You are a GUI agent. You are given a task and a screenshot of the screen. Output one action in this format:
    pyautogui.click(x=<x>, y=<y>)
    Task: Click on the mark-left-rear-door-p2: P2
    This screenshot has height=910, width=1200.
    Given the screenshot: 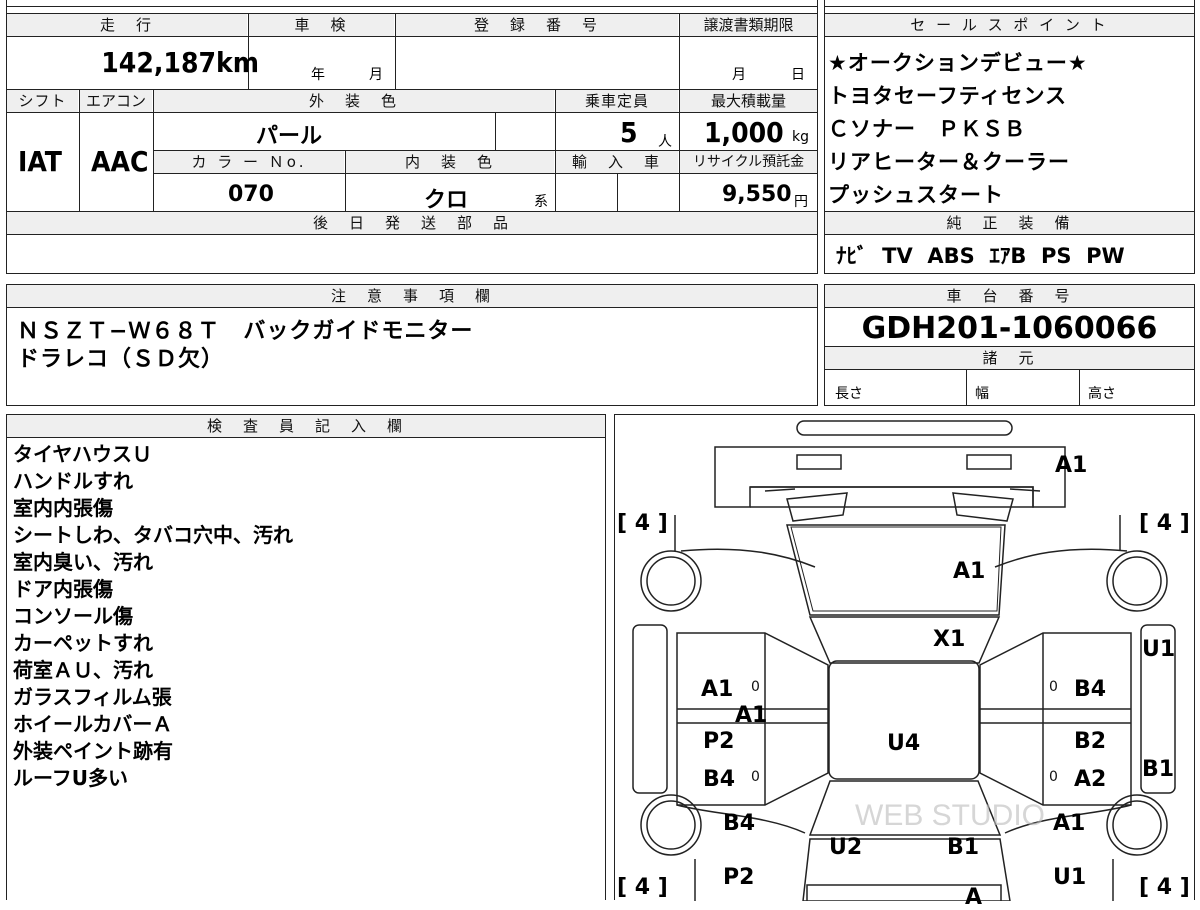 What is the action you would take?
    pyautogui.click(x=719, y=741)
    